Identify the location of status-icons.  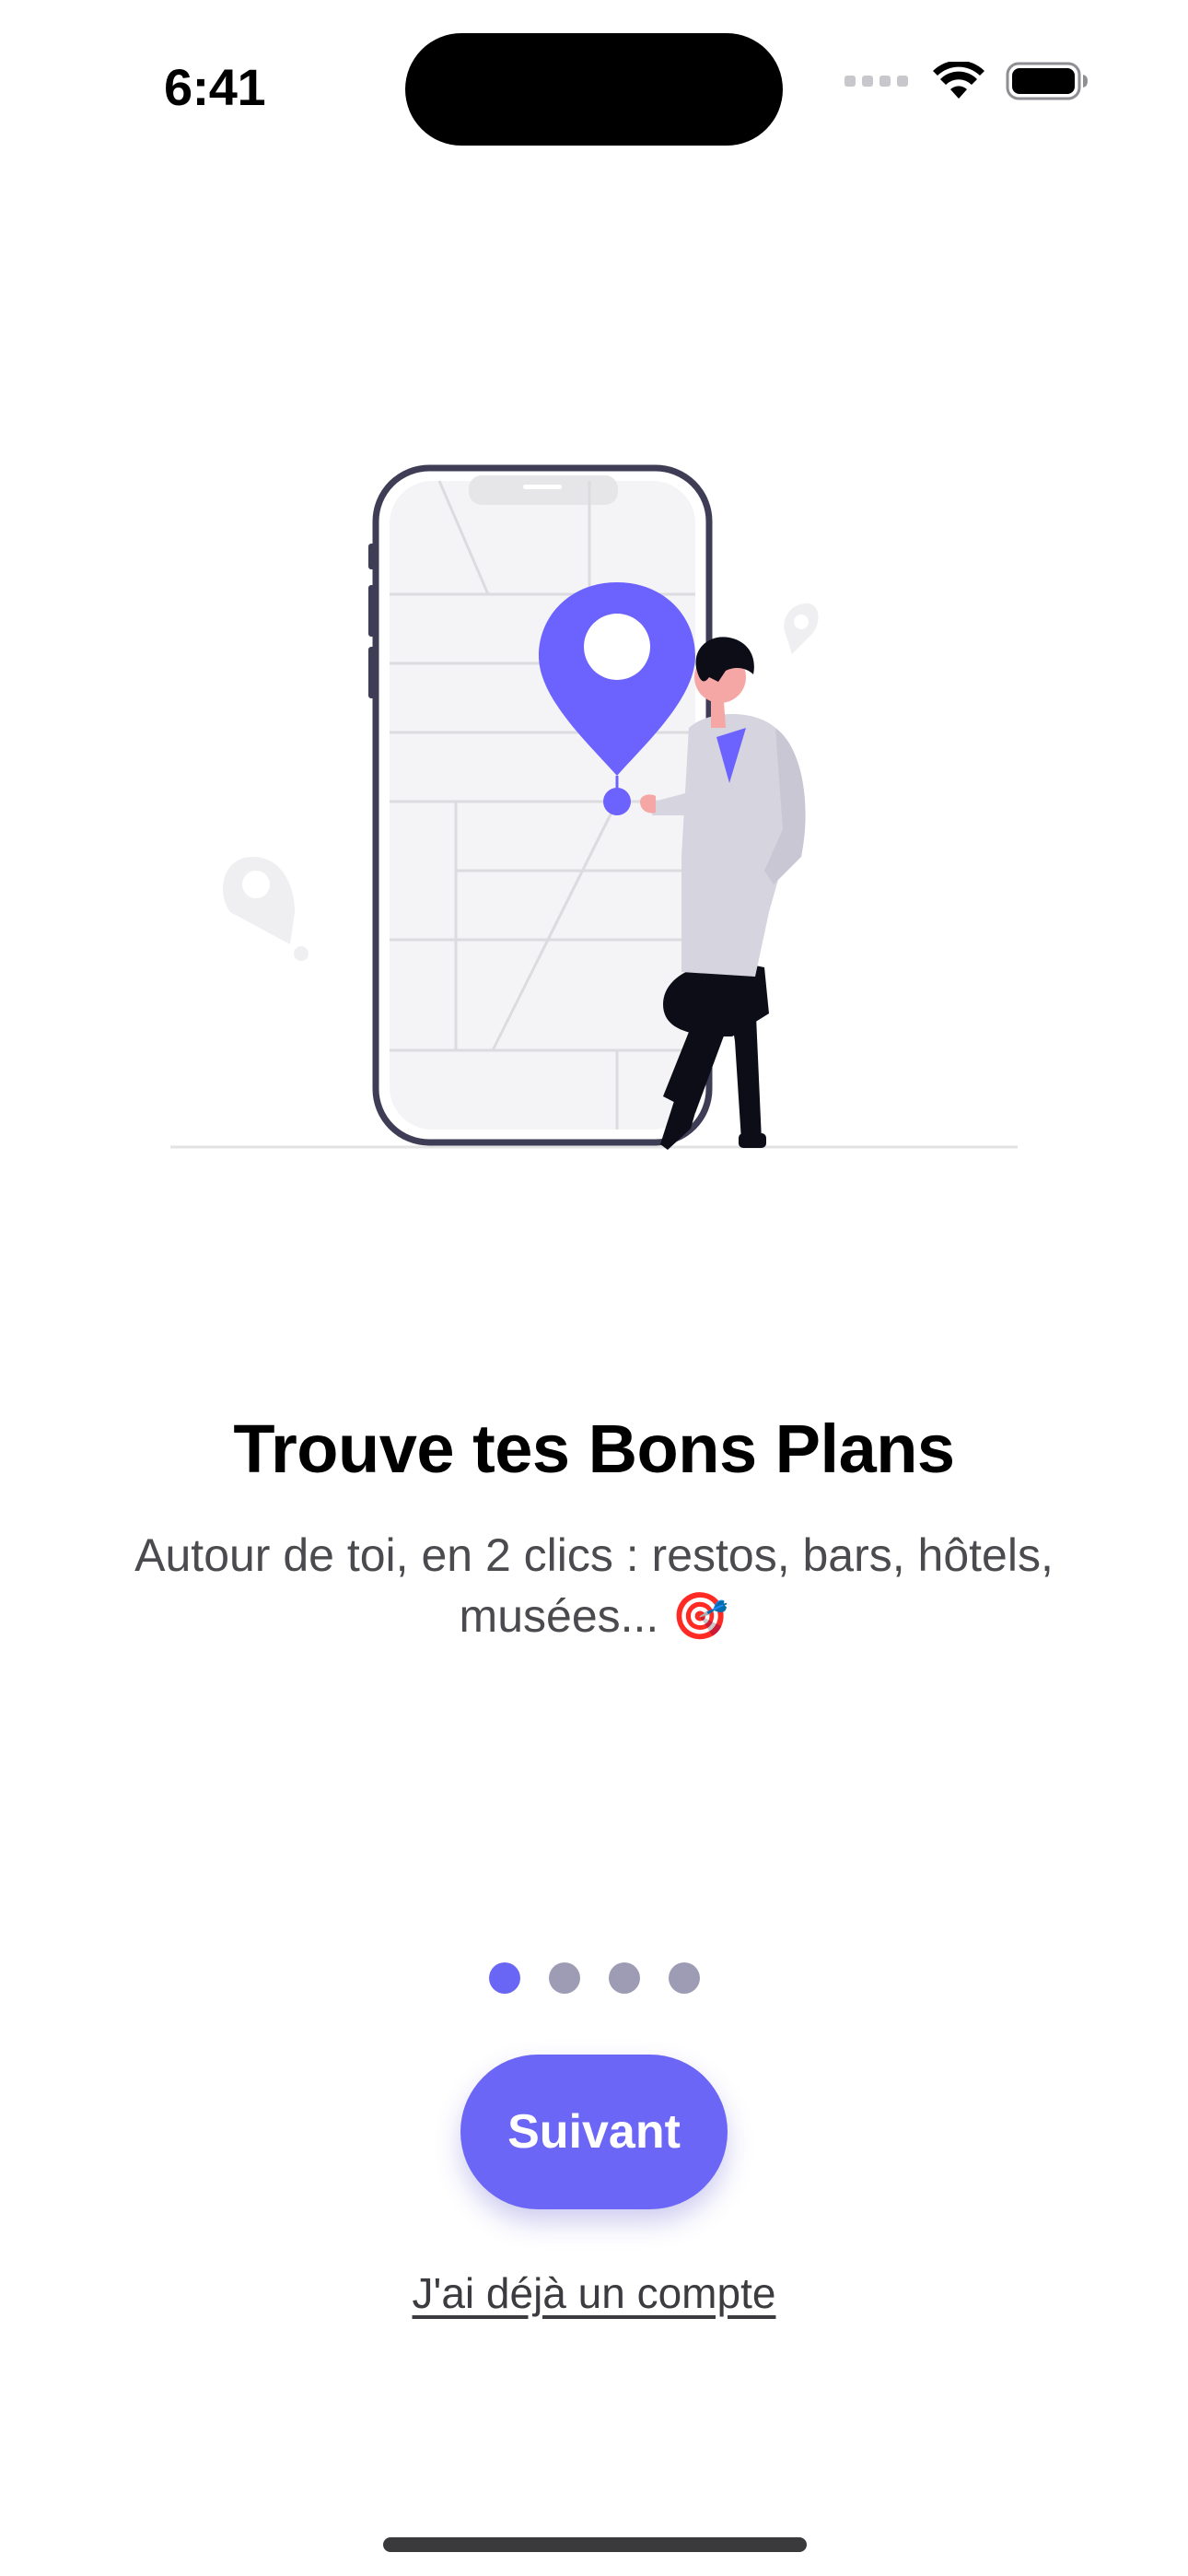
(967, 81).